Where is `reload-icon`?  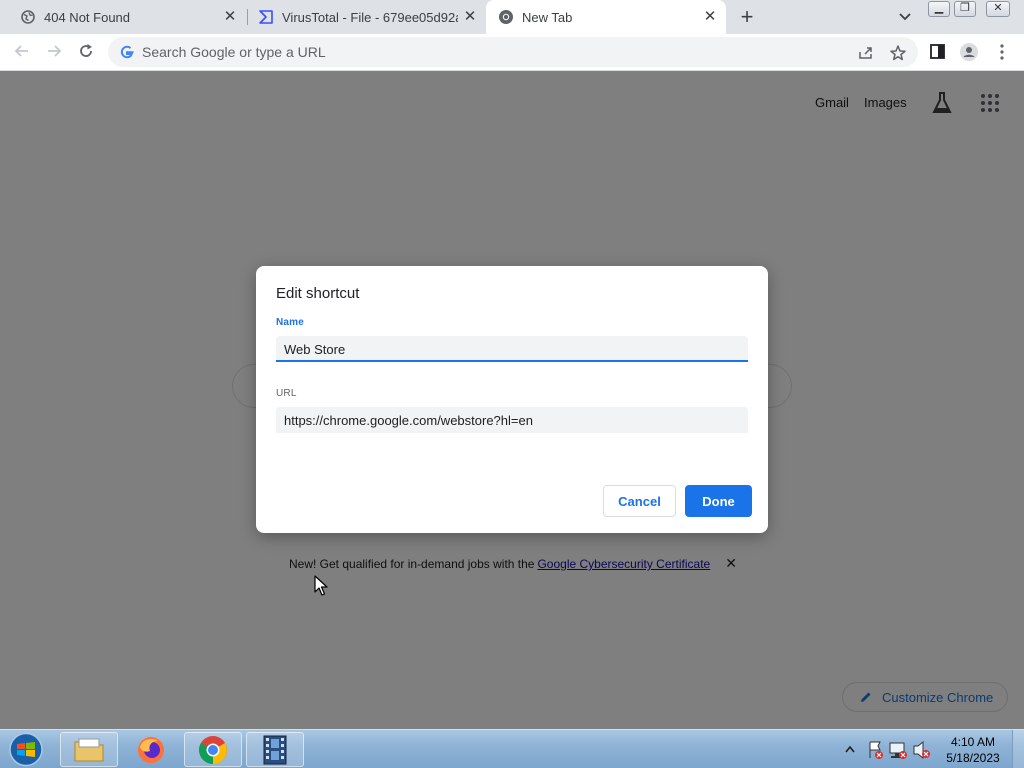 reload-icon is located at coordinates (86, 50).